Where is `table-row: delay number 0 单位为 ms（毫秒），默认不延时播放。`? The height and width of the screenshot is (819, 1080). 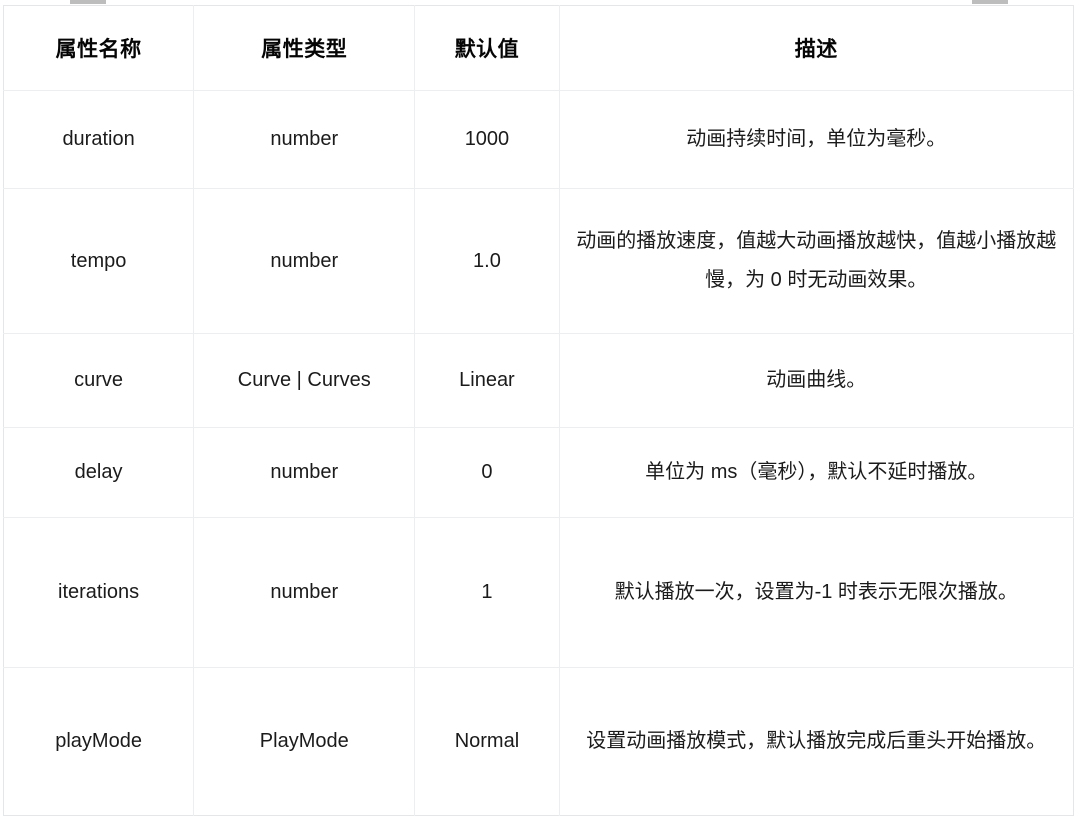
table-row: delay number 0 单位为 ms（毫秒），默认不延时播放。 is located at coordinates (538, 472).